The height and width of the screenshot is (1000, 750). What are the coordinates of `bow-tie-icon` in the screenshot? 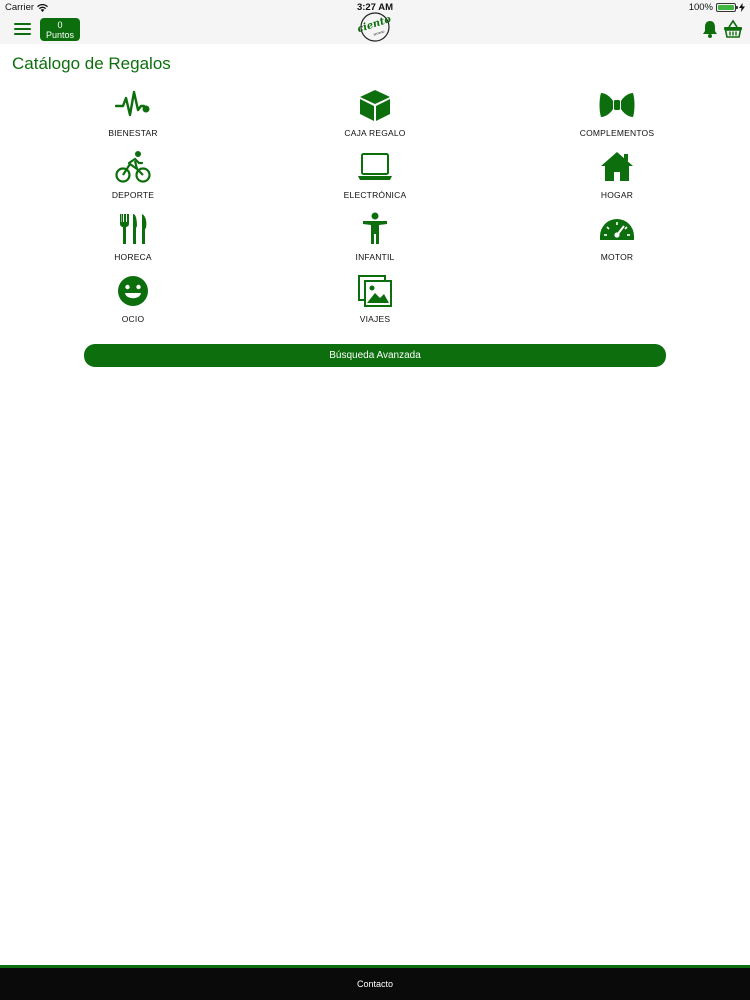 It's located at (617, 105).